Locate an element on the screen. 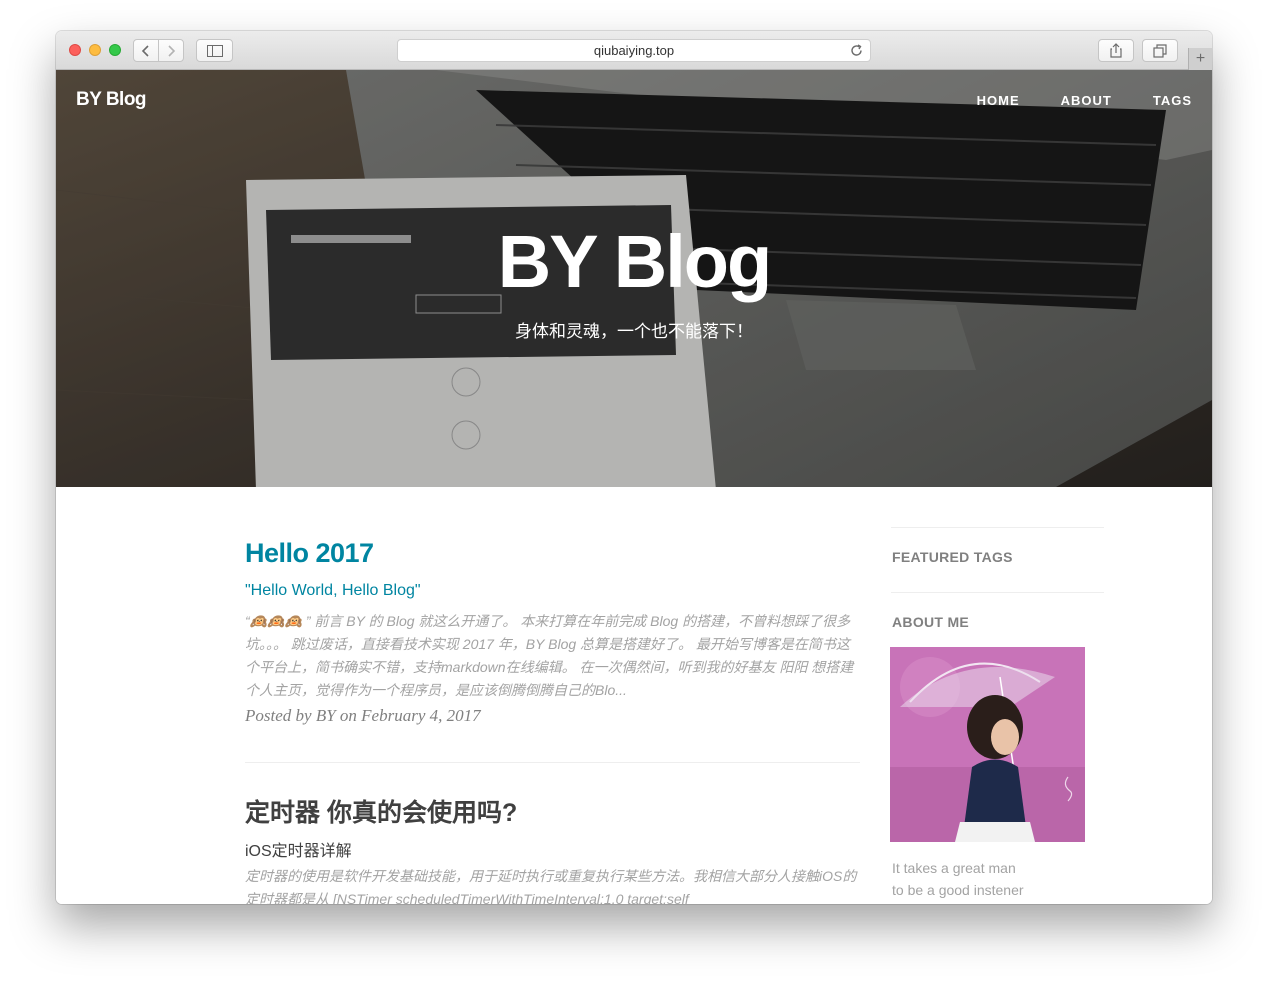 This screenshot has width=1268, height=984. url-text: qiubaiying.top is located at coordinates (634, 50).